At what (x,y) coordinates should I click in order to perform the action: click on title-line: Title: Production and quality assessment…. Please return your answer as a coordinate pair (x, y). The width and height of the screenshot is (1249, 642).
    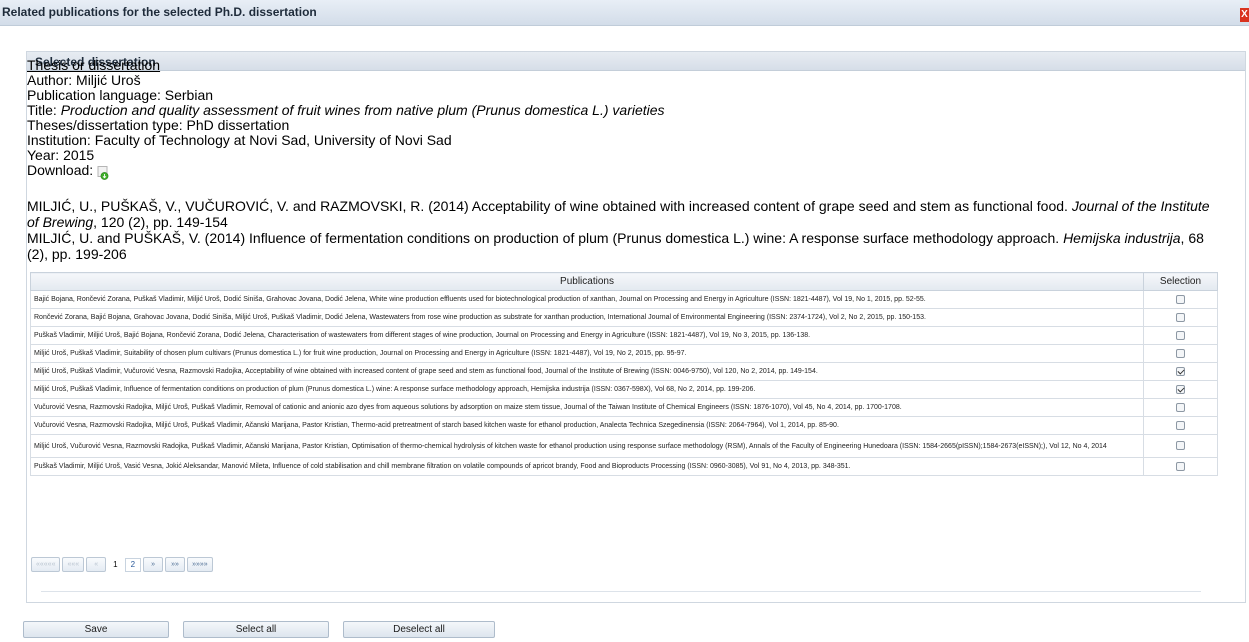
    Looking at the image, I should click on (346, 110).